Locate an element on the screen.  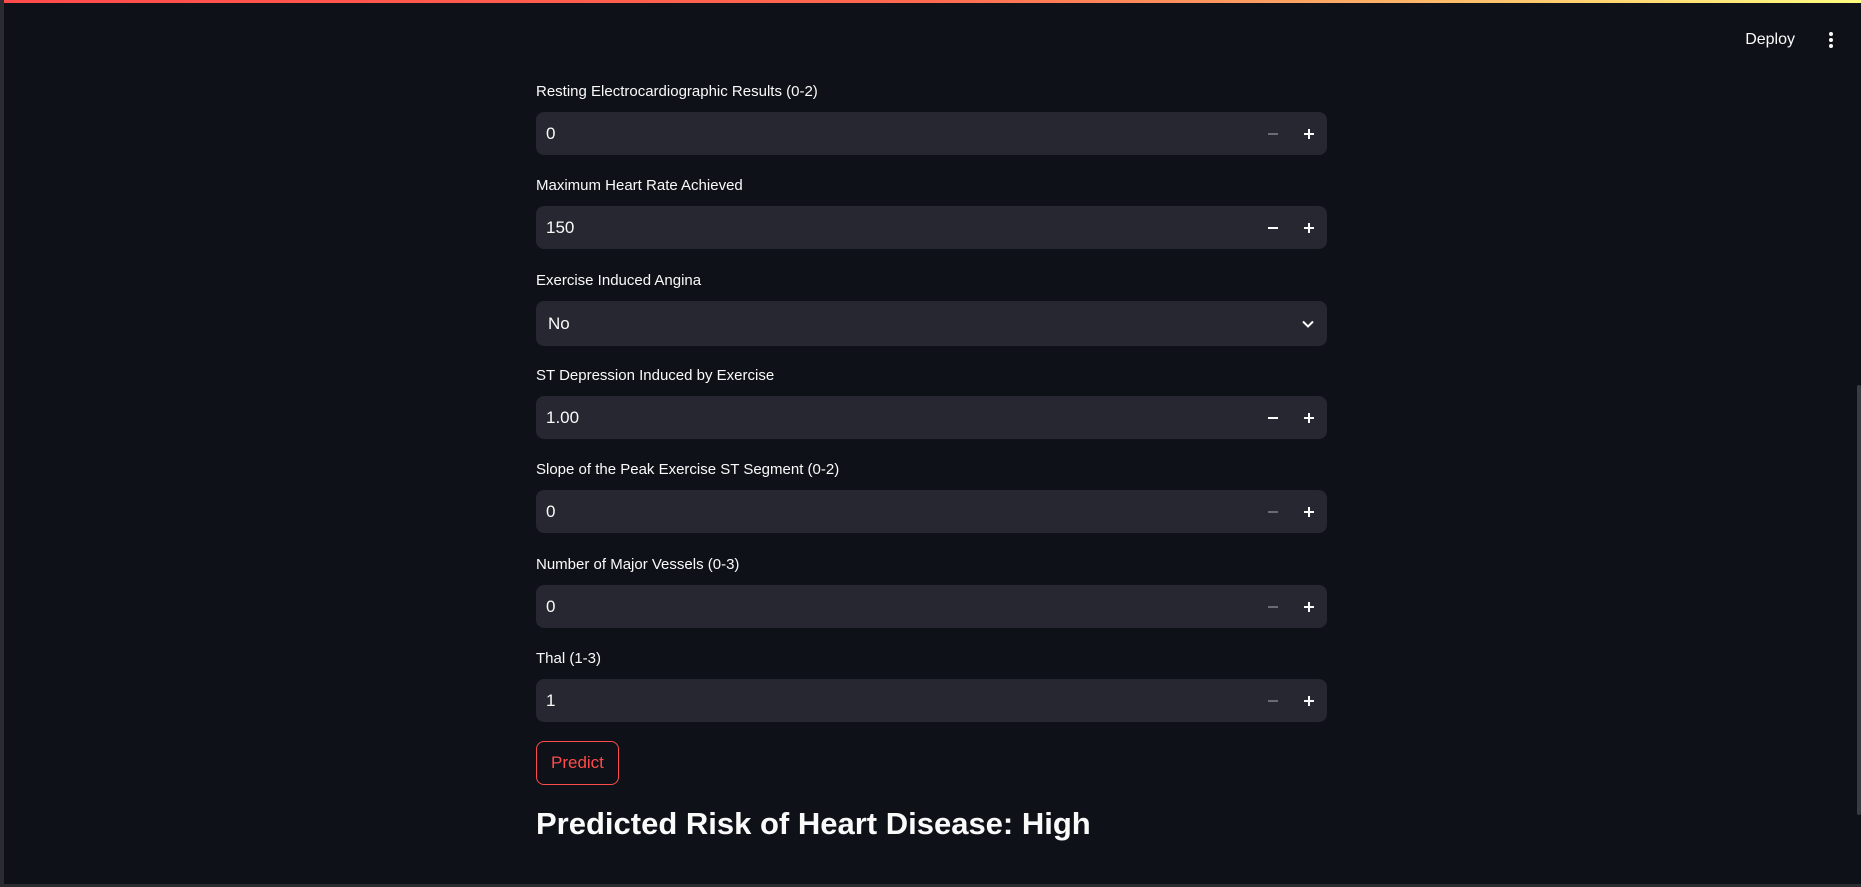
toolbar: Deploy is located at coordinates (1789, 40).